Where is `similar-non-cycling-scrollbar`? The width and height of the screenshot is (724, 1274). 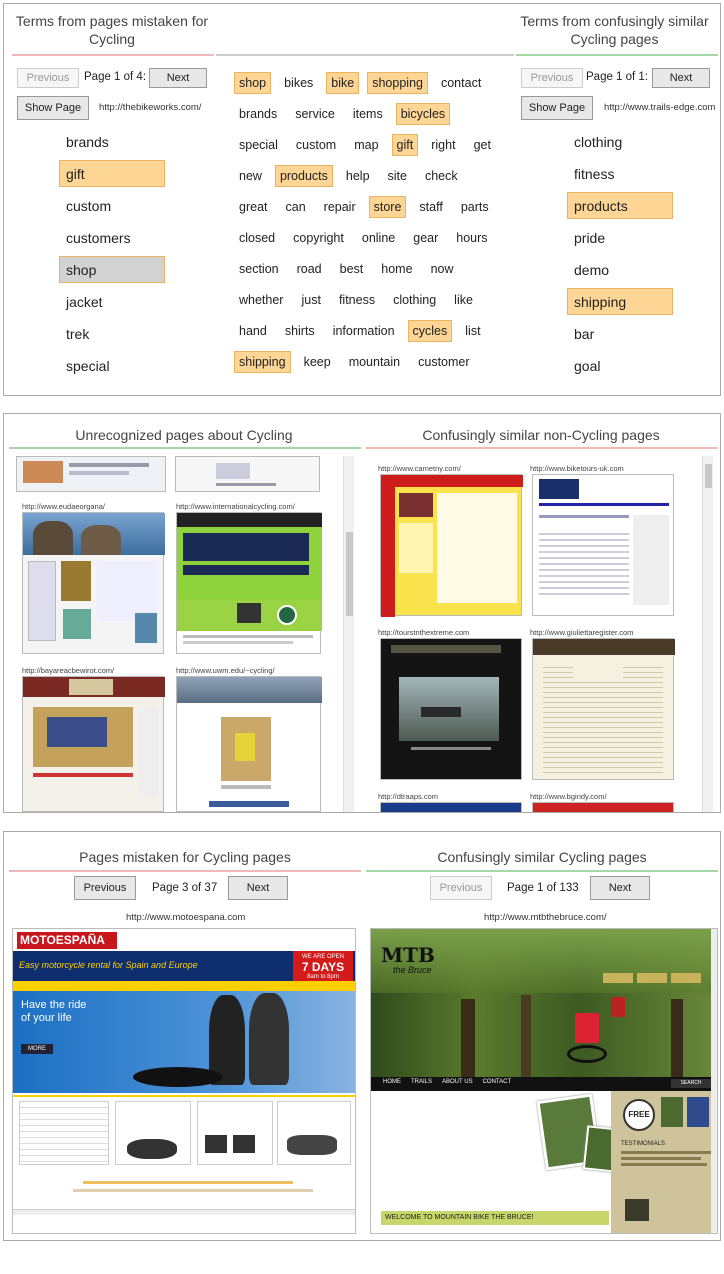
similar-non-cycling-scrollbar is located at coordinates (707, 634).